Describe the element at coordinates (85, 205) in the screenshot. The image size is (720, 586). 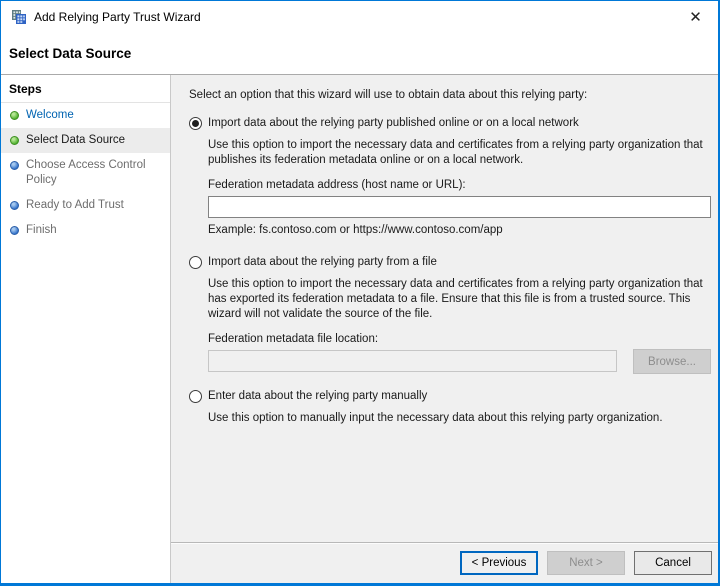
I see `step-item-ready-to-add-trust: Ready to Add Trust` at that location.